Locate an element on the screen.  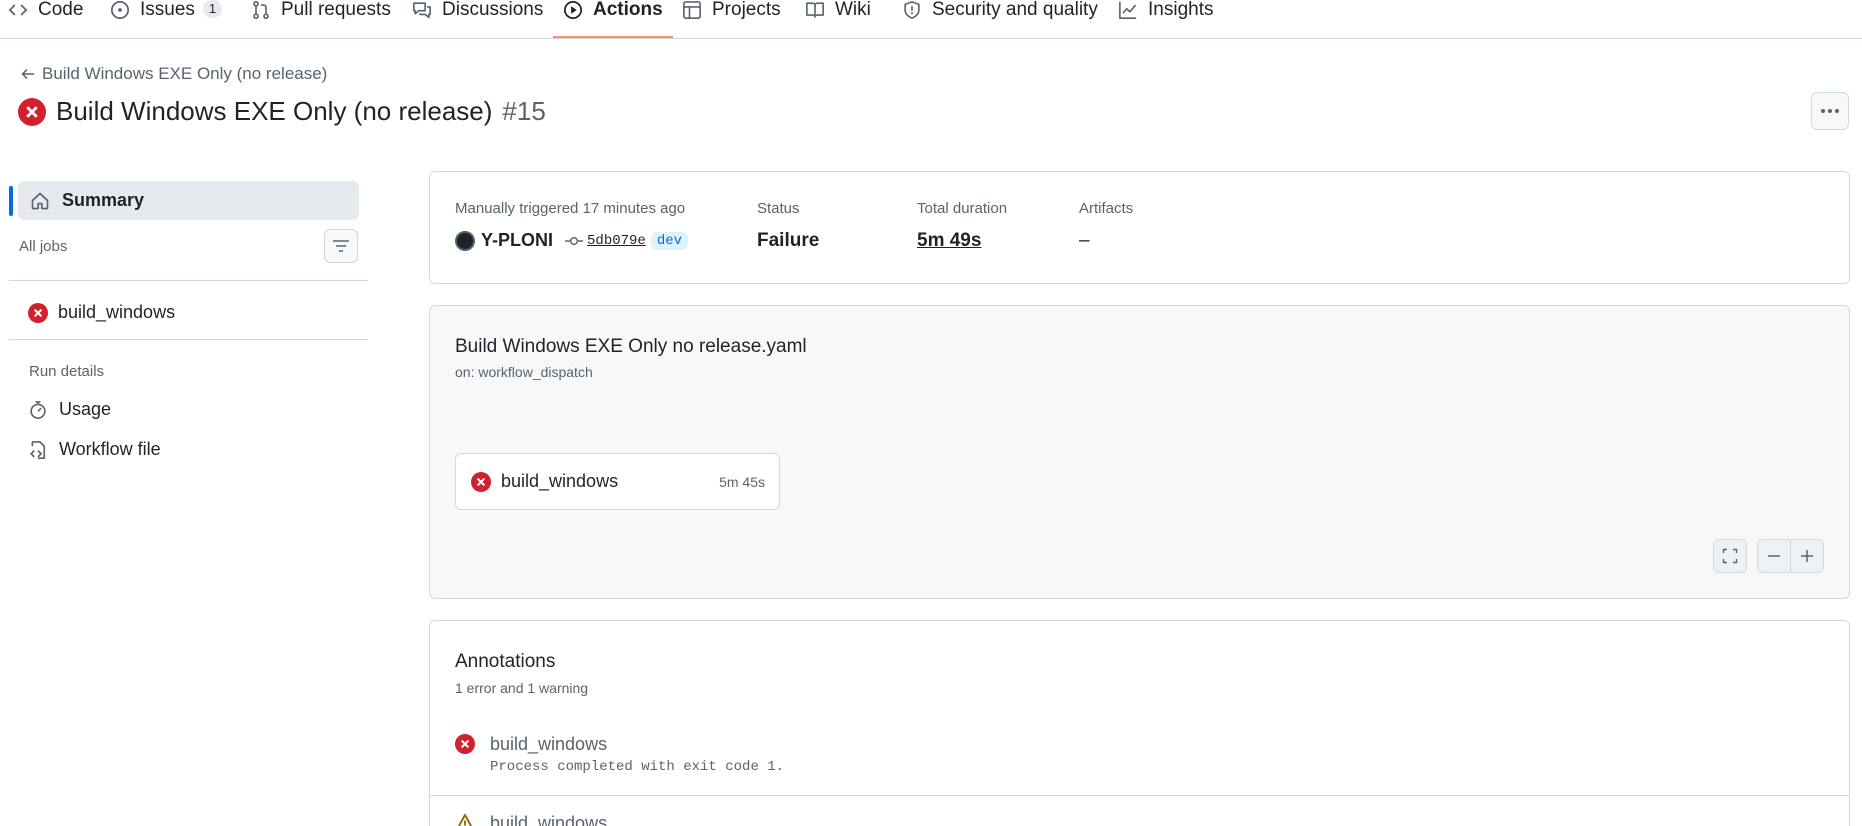
zoom-out-button is located at coordinates (1774, 556).